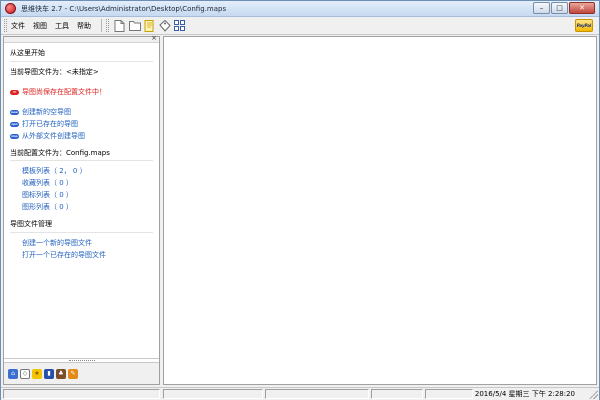 The image size is (600, 400). What do you see at coordinates (54, 72) in the screenshot?
I see `current-file-label: 当前导图文件为：<未指定>` at bounding box center [54, 72].